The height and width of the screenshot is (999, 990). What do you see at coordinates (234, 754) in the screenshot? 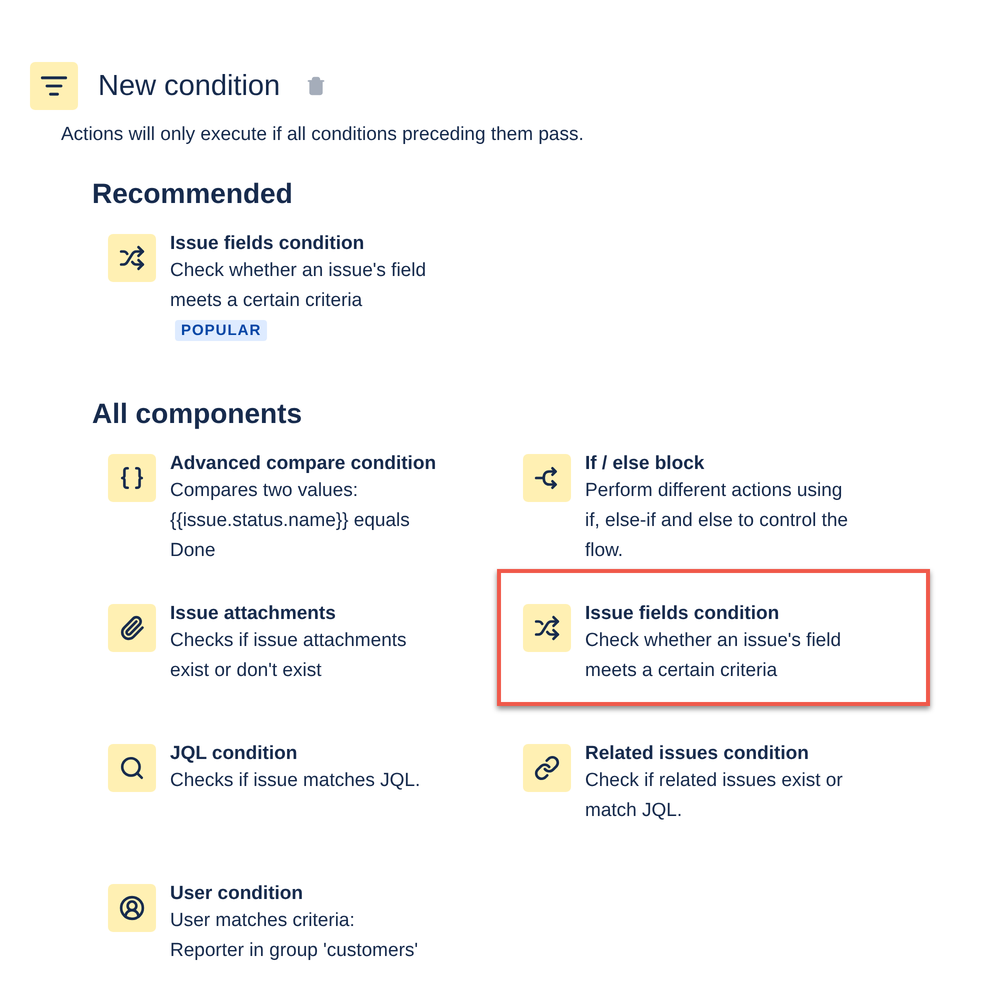
I see `component-title: JQL condition` at bounding box center [234, 754].